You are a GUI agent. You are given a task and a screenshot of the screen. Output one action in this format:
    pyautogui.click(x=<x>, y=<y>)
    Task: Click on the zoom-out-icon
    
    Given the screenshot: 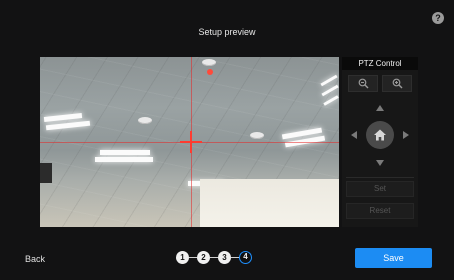 What is the action you would take?
    pyautogui.click(x=363, y=83)
    